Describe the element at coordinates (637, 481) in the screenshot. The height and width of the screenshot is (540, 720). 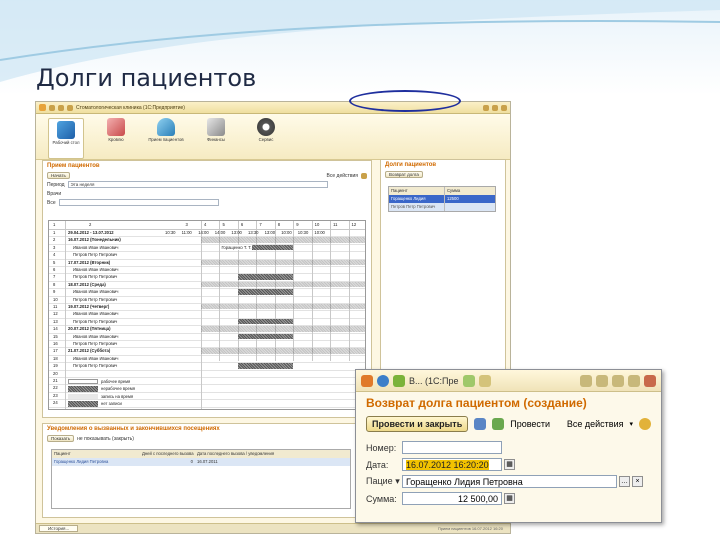
I see `clear-icon: ×` at that location.